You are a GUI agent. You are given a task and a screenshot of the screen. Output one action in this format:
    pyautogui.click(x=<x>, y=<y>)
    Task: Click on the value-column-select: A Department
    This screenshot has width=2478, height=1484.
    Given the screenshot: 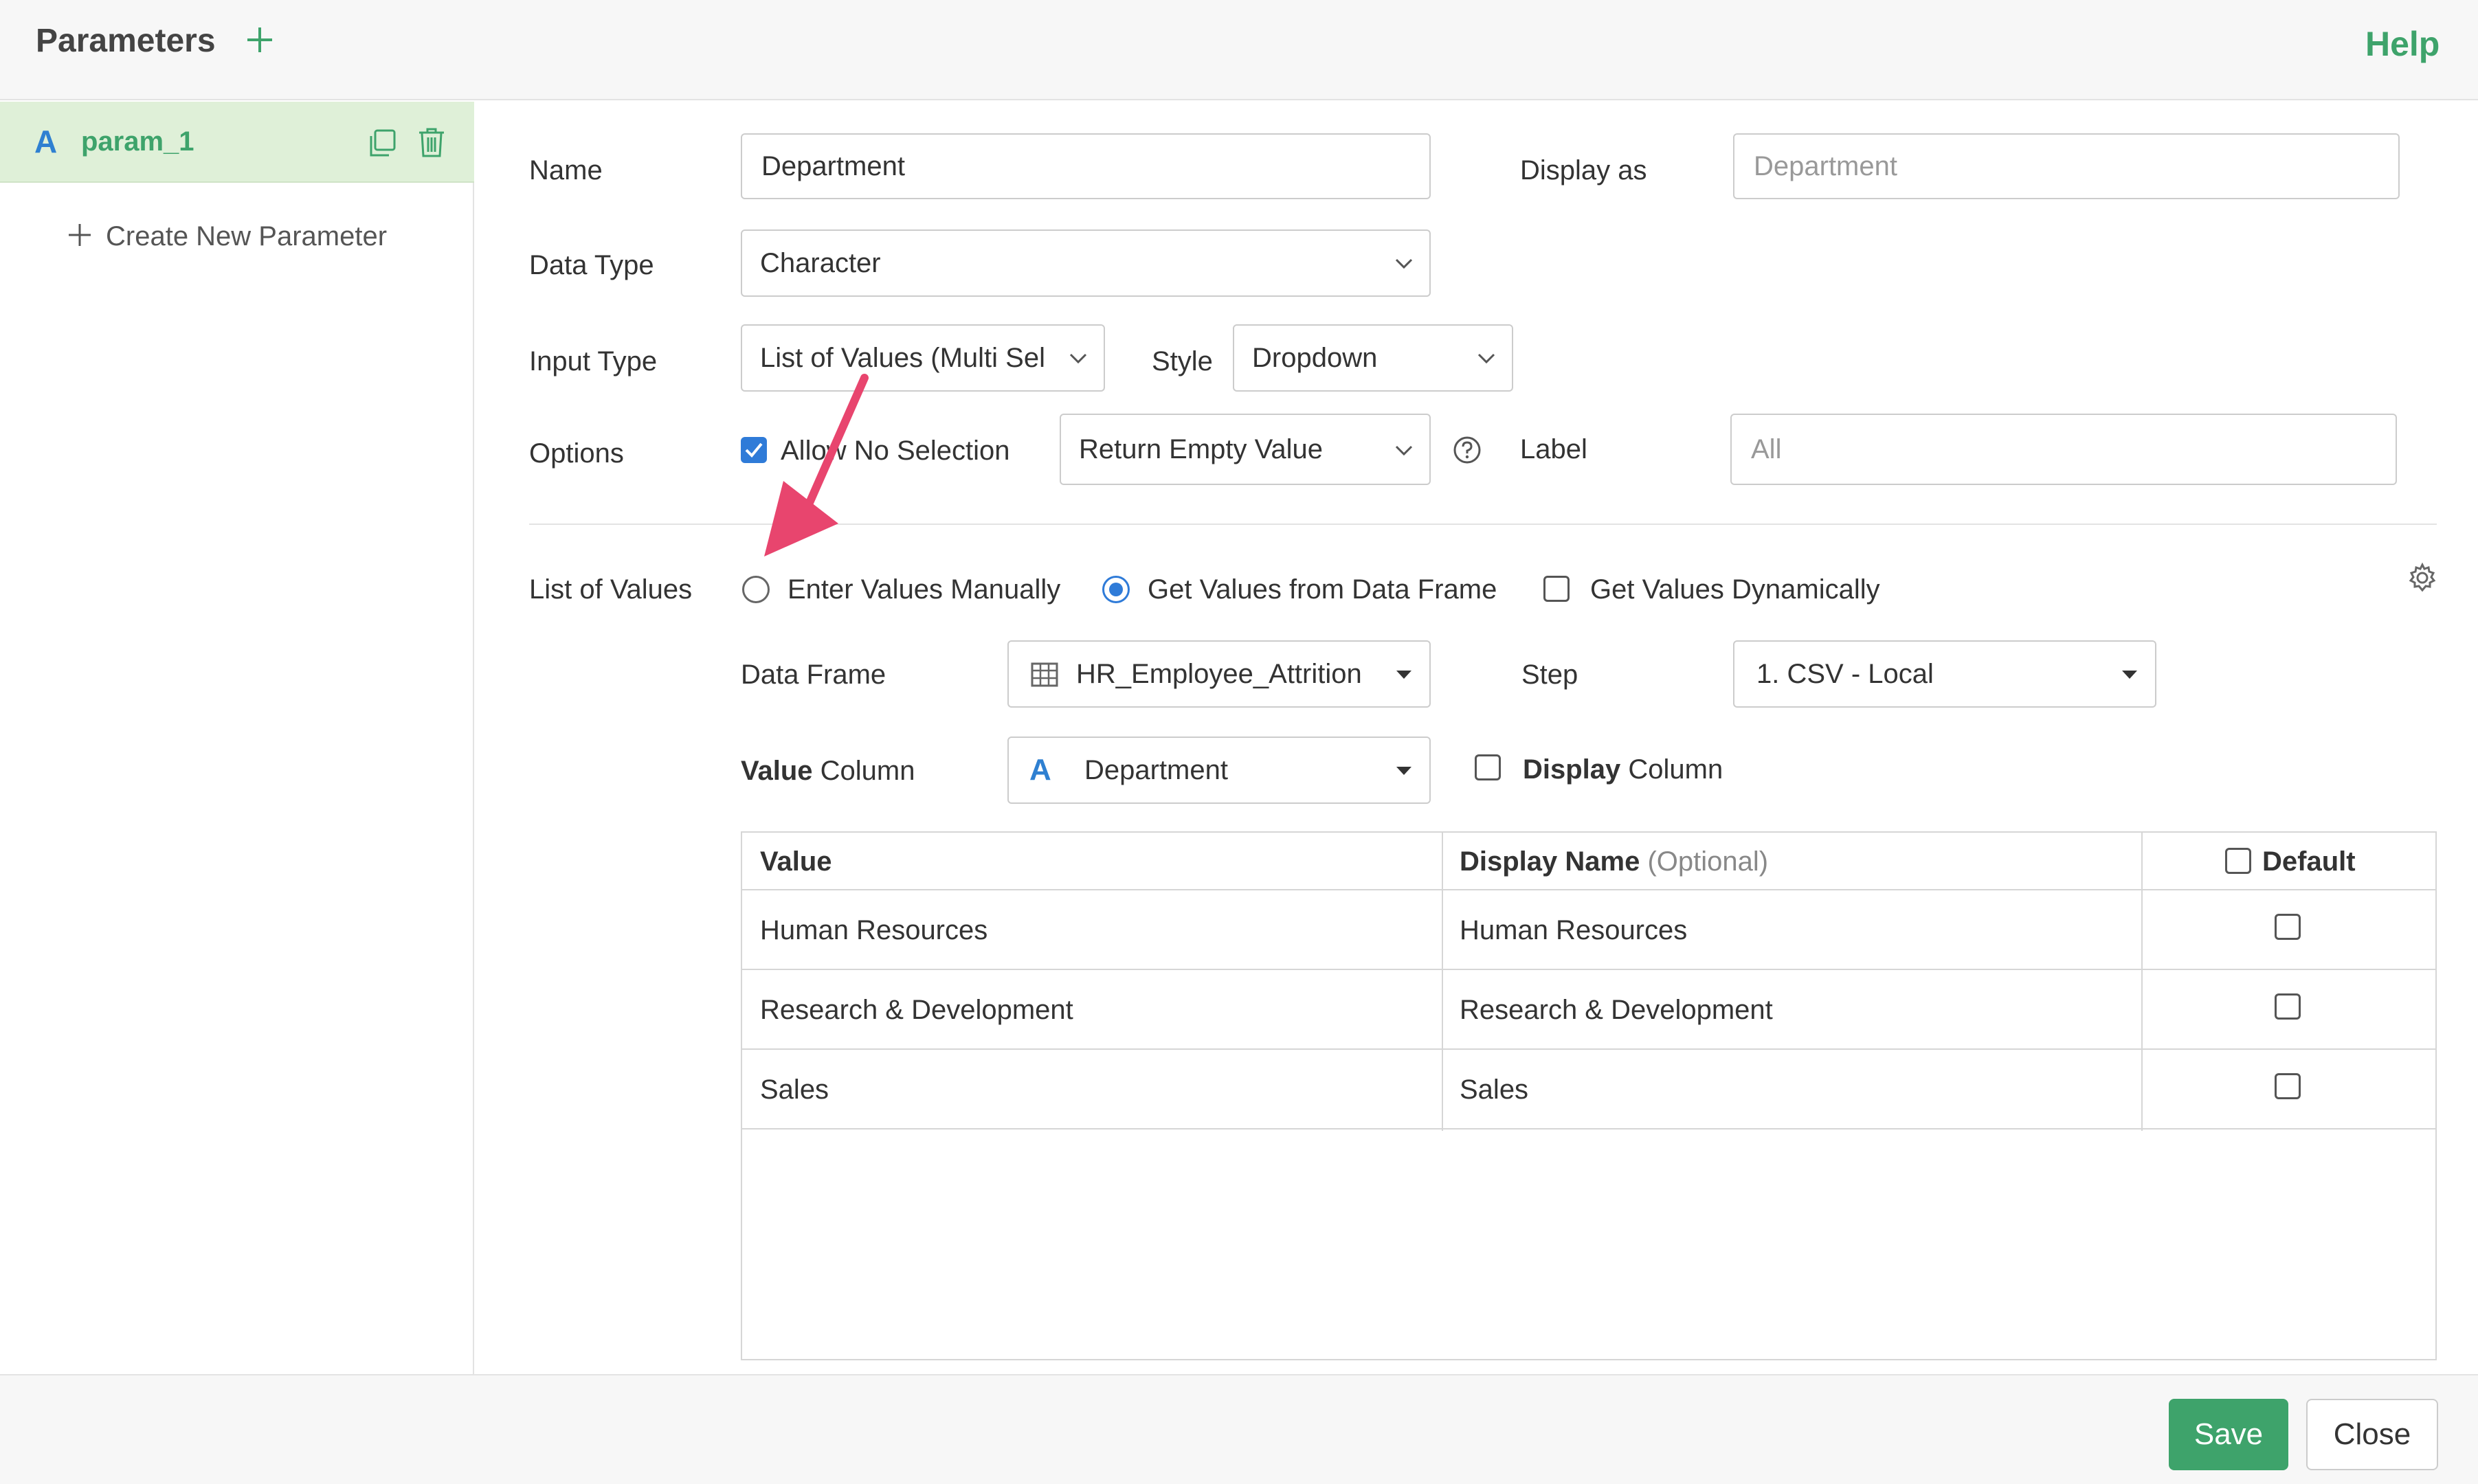 What is the action you would take?
    pyautogui.click(x=1219, y=770)
    